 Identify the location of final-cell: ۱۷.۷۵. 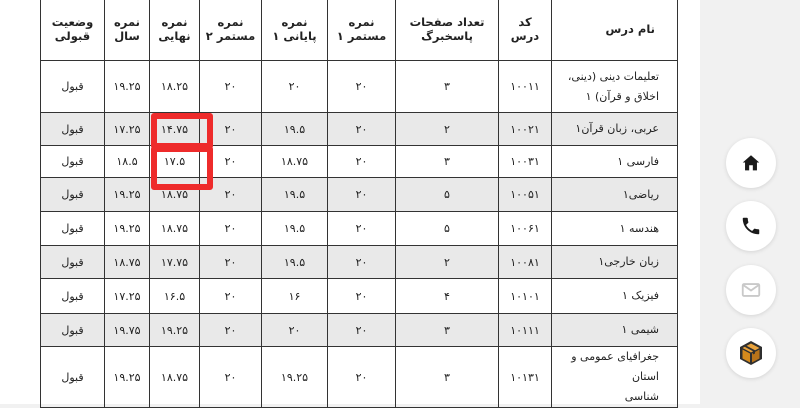
(174, 262).